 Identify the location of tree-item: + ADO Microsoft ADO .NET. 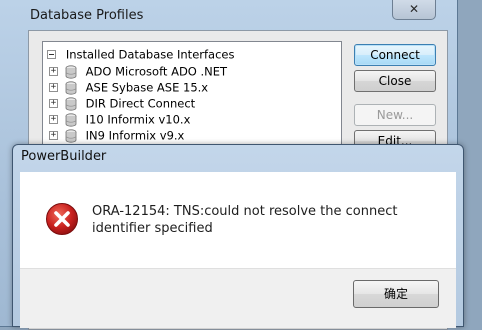
(138, 71).